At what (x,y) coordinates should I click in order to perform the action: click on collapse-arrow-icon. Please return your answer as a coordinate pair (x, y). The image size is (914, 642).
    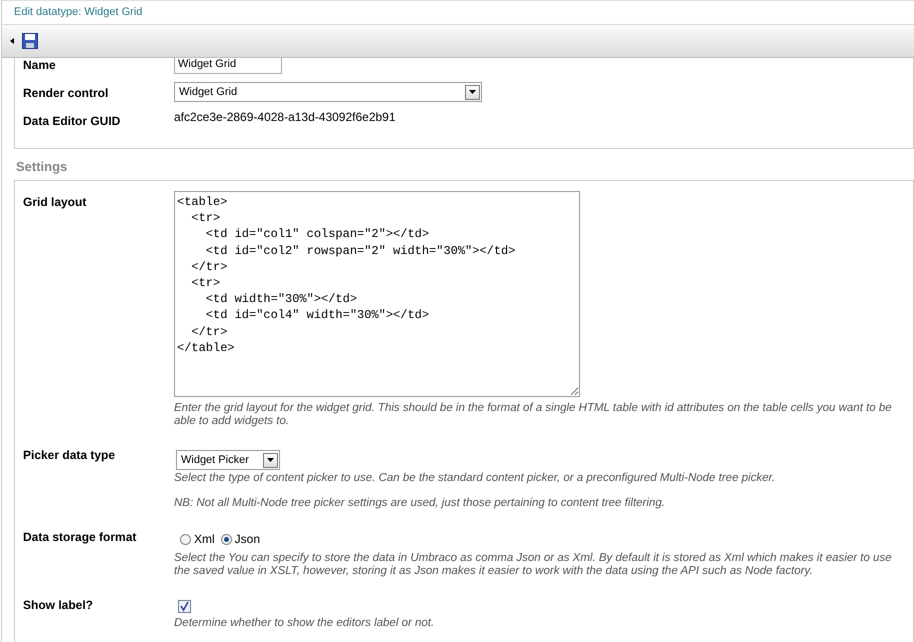
    Looking at the image, I should click on (12, 41).